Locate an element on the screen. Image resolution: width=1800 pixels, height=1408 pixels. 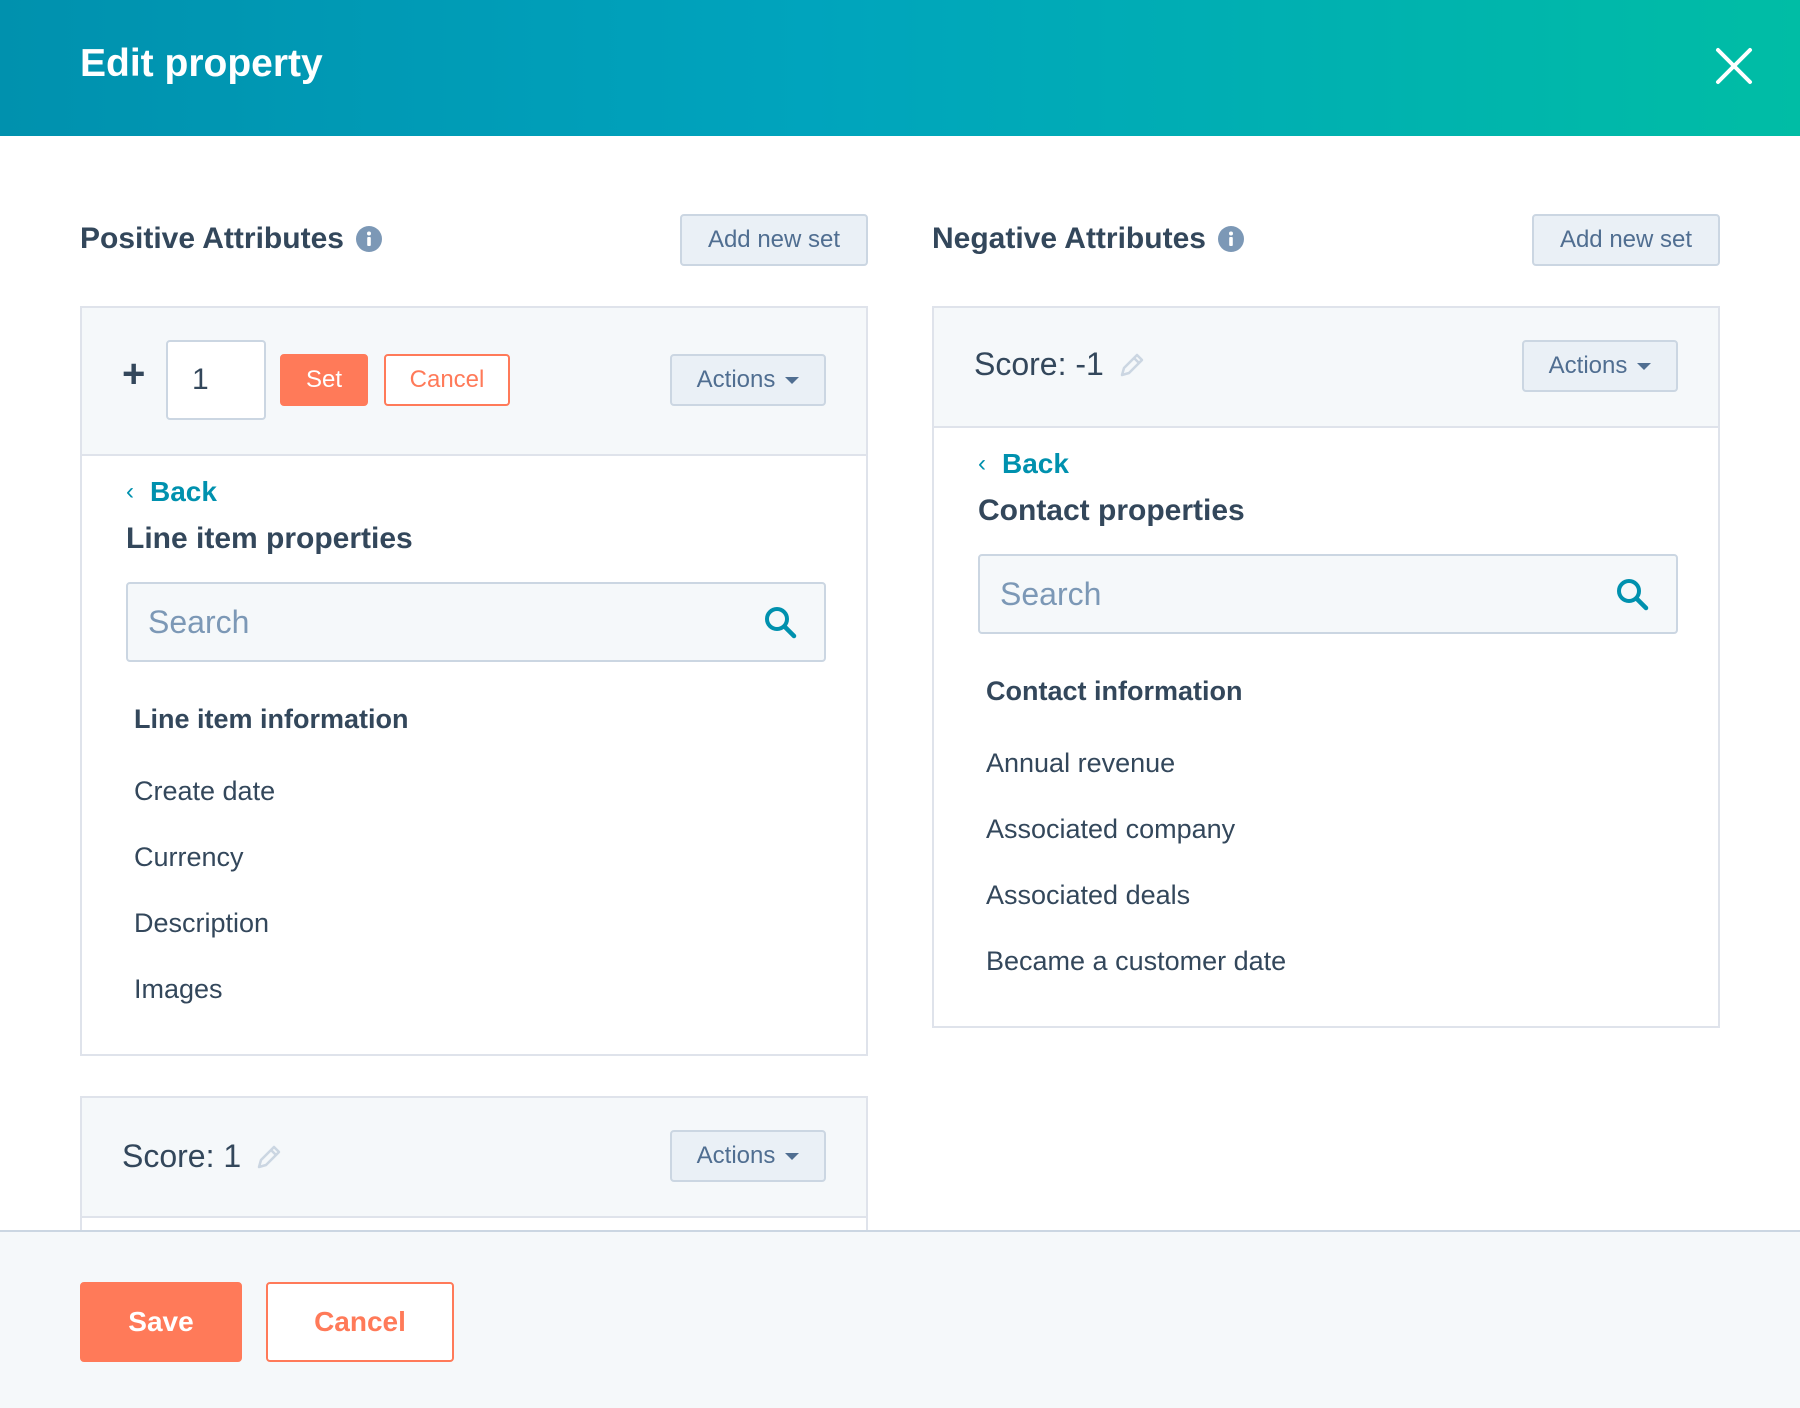
positive-attributes-title: Positive Attributes is located at coordinates (212, 238).